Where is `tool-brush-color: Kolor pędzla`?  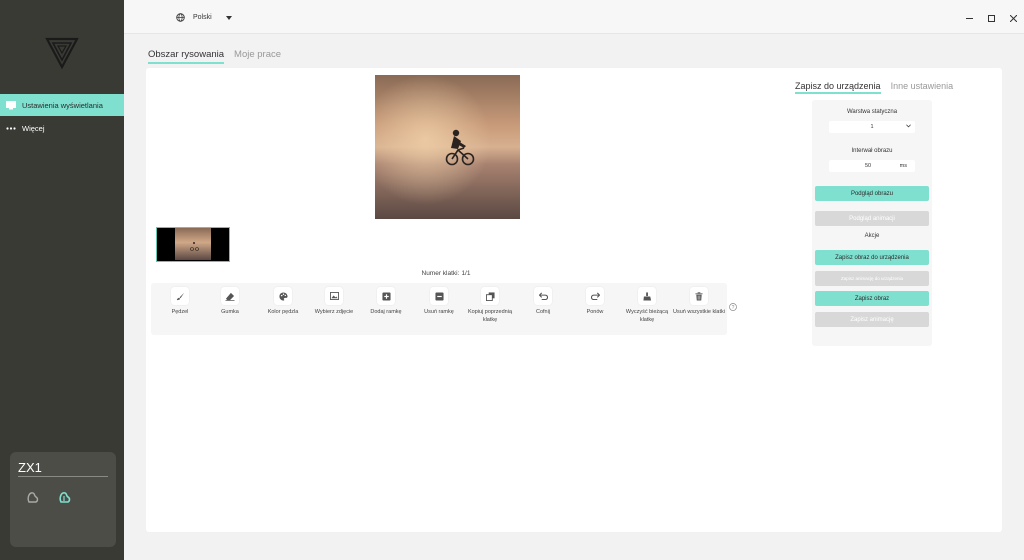
tool-brush-color: Kolor pędzla is located at coordinates (283, 301).